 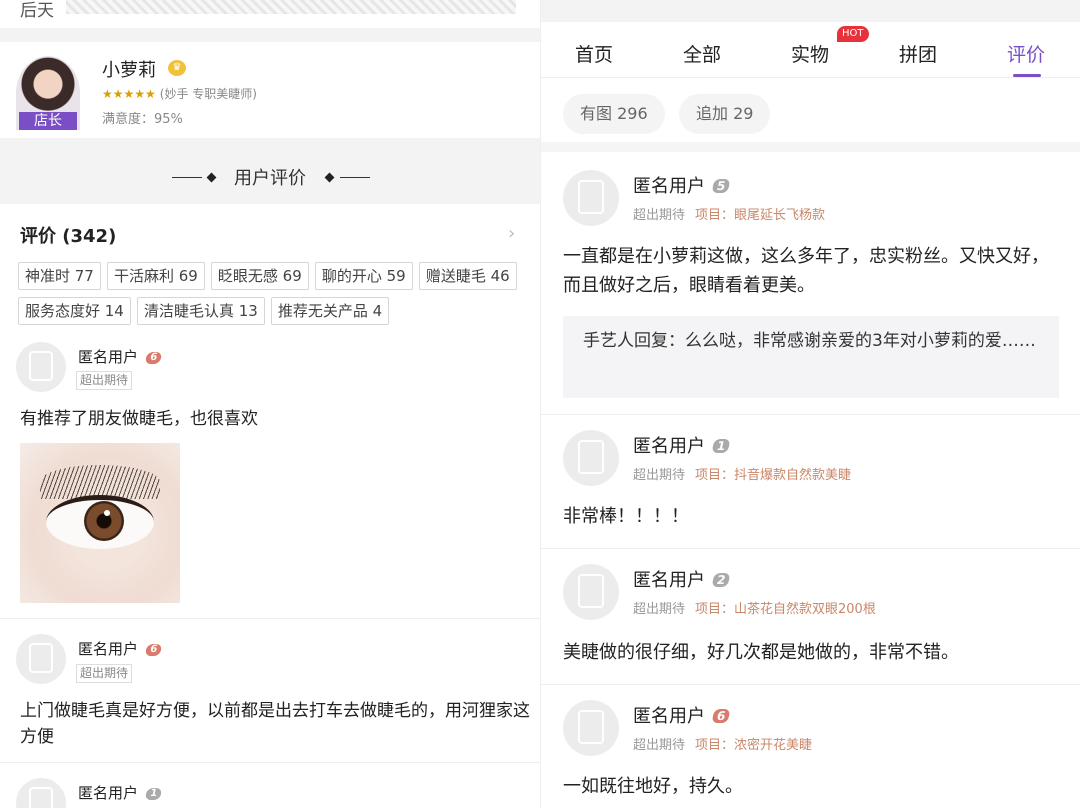 I want to click on reviews-count-title: 评价 (342), so click(x=68, y=235).